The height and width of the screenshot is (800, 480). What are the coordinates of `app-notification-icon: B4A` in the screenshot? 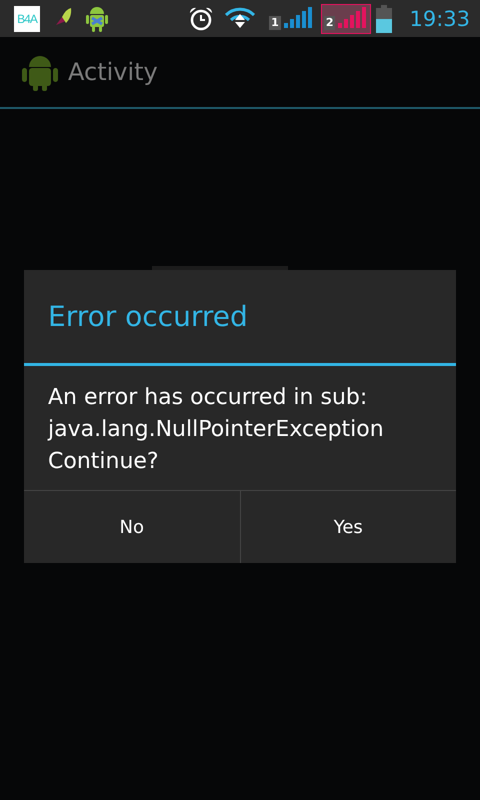 It's located at (27, 19).